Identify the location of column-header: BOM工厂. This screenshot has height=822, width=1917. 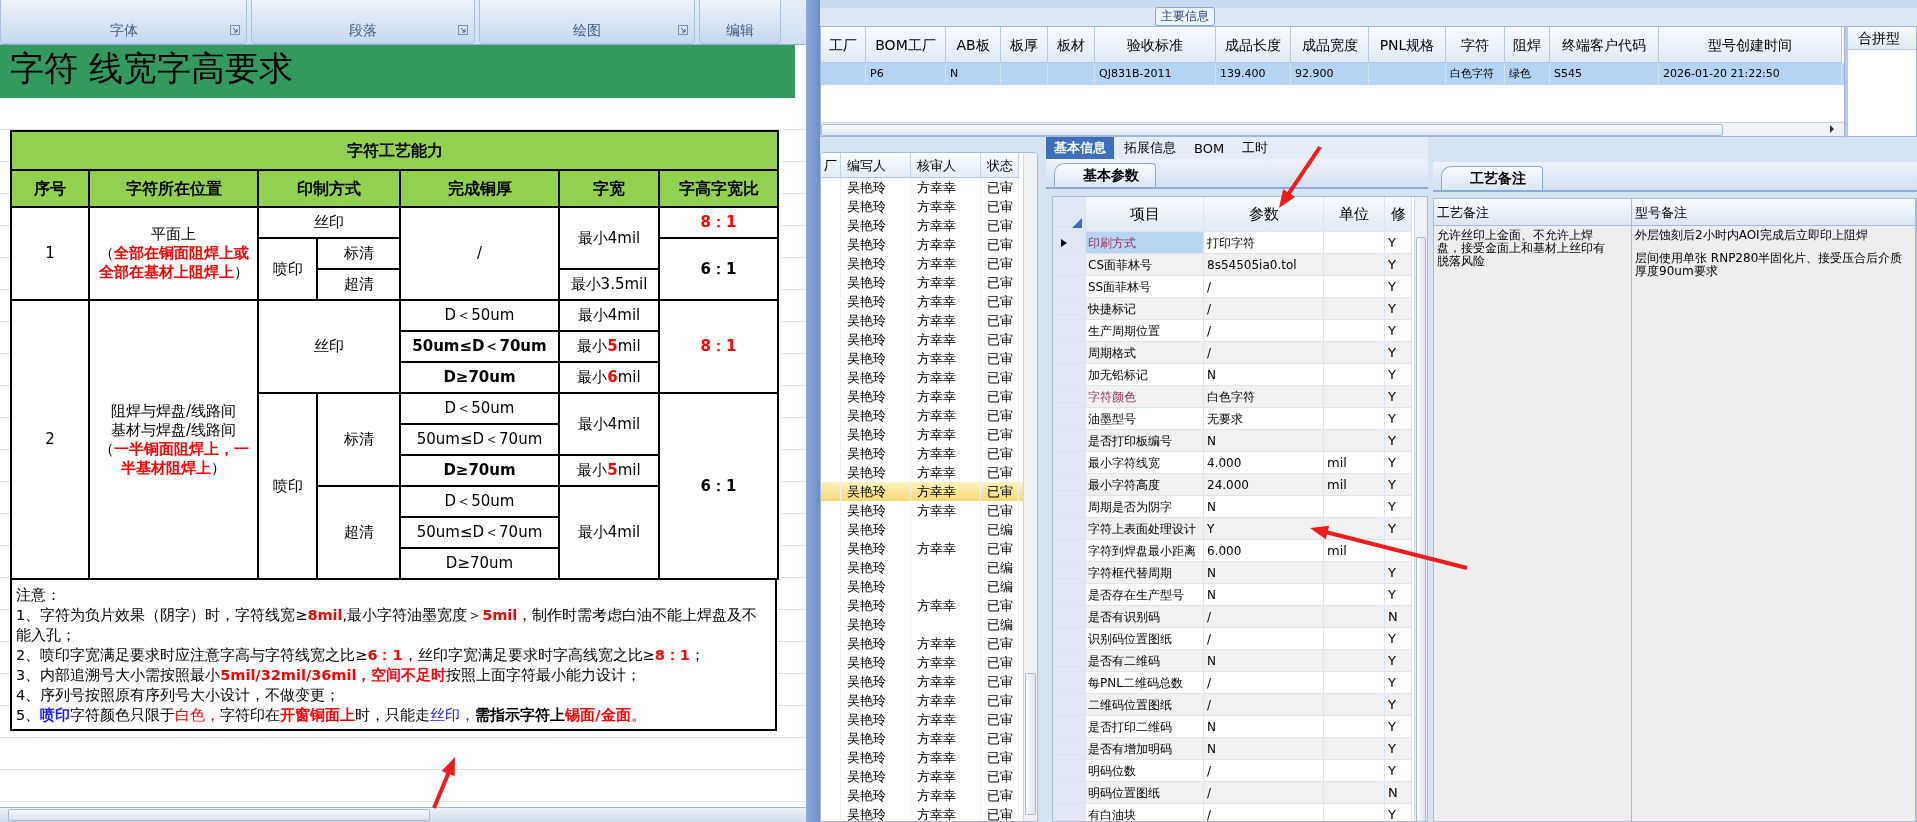
(906, 45).